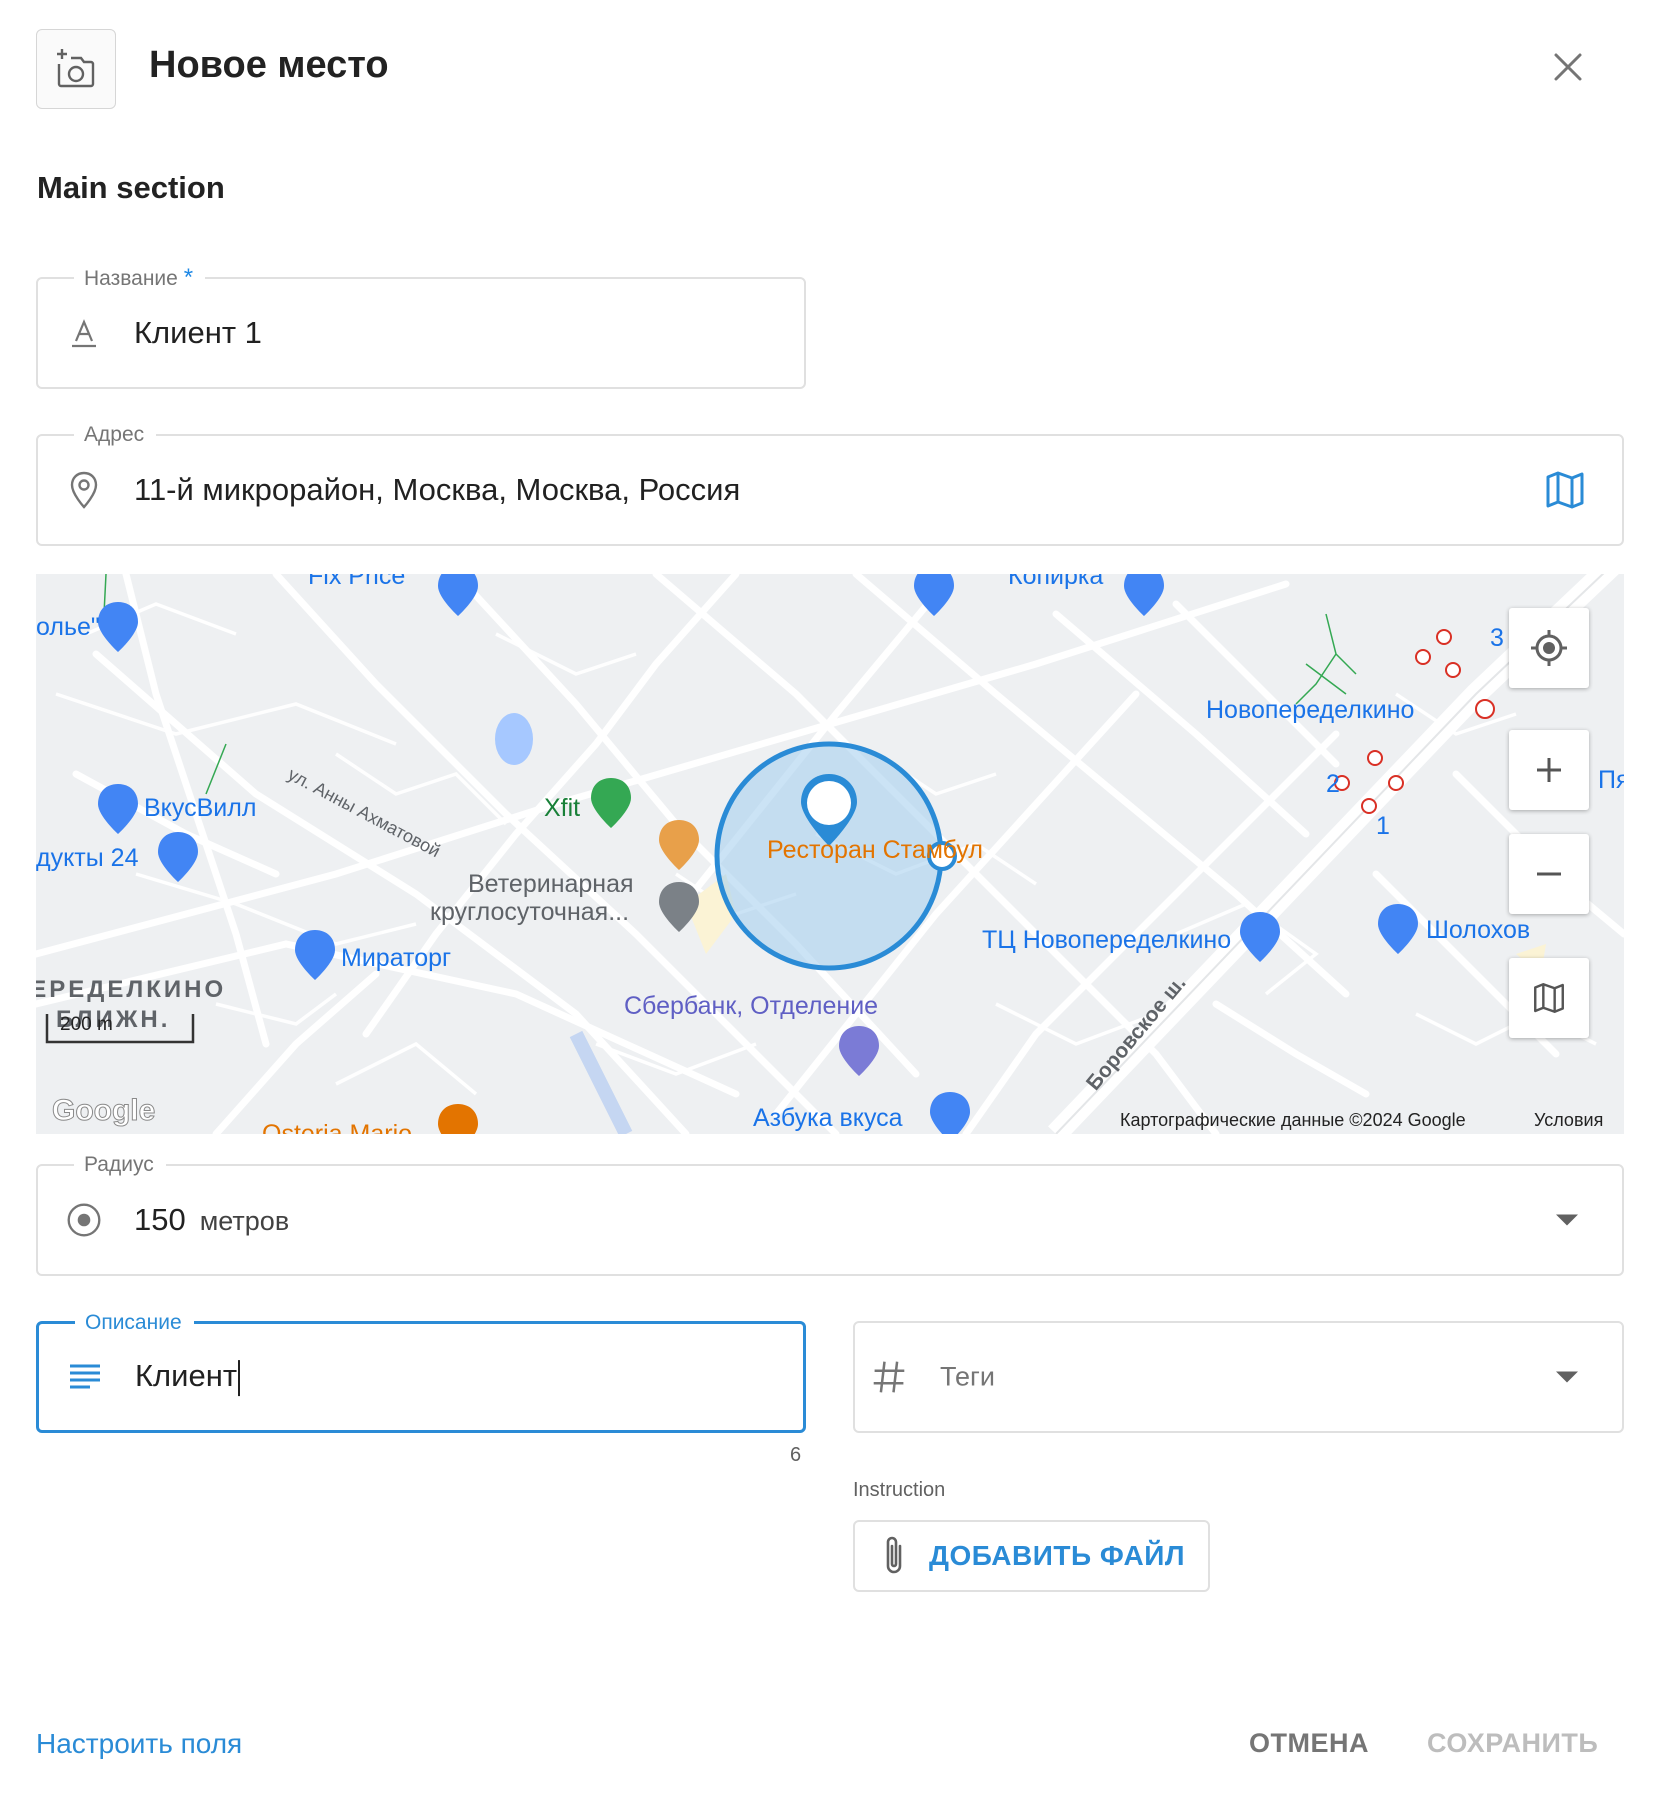  I want to click on tags-field: Теги, so click(1238, 1377).